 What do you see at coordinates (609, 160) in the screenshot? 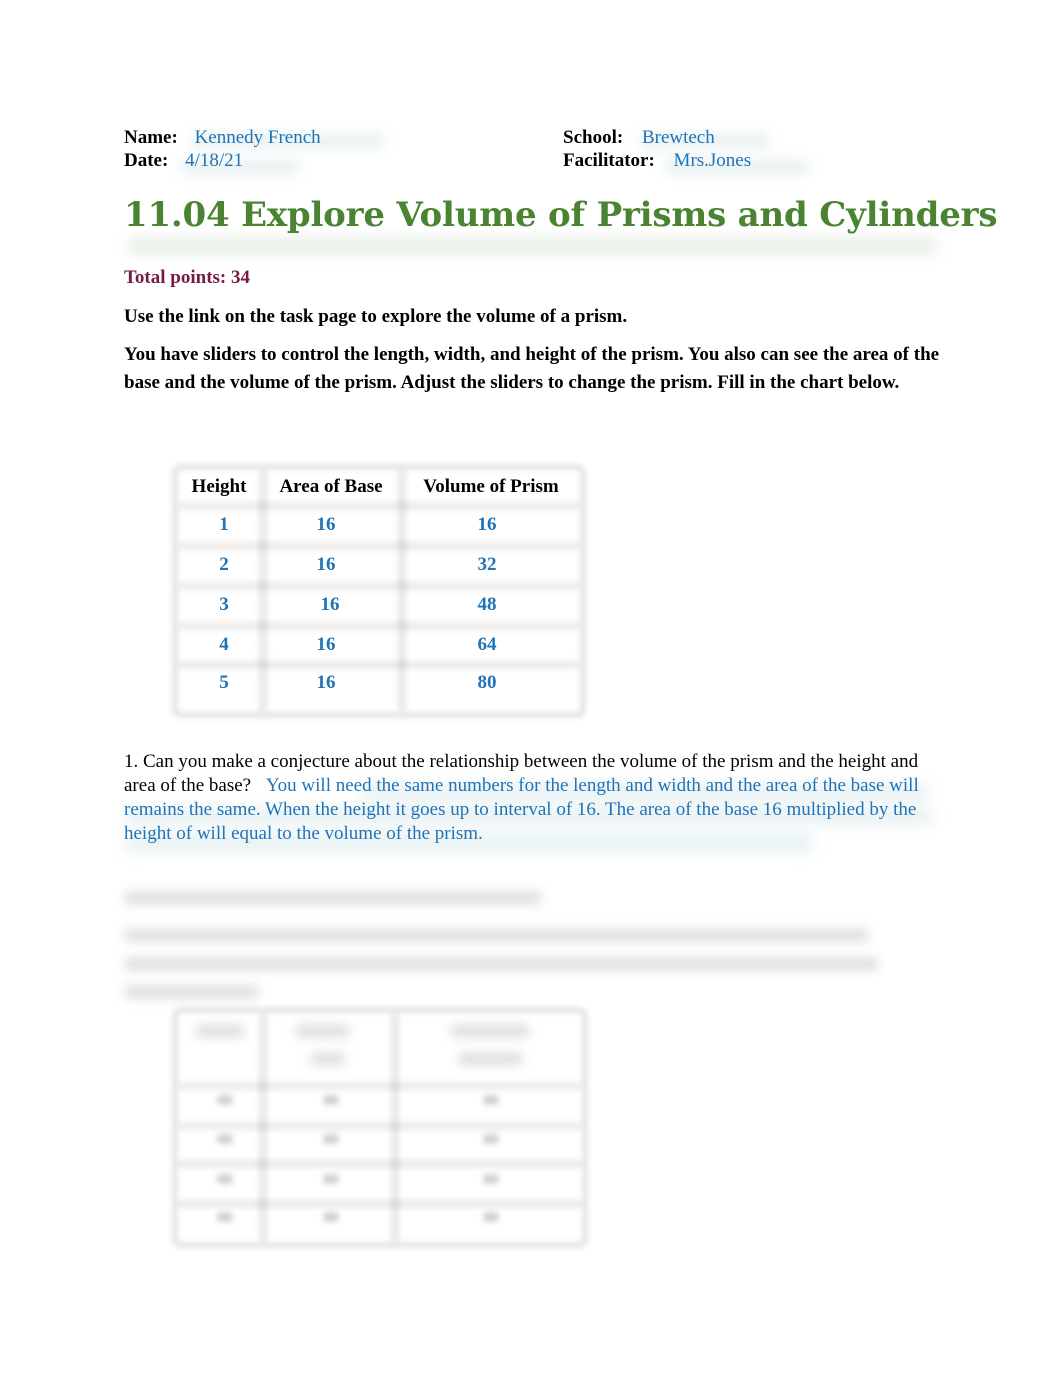
I see `facilitator-label: Facilitator:` at bounding box center [609, 160].